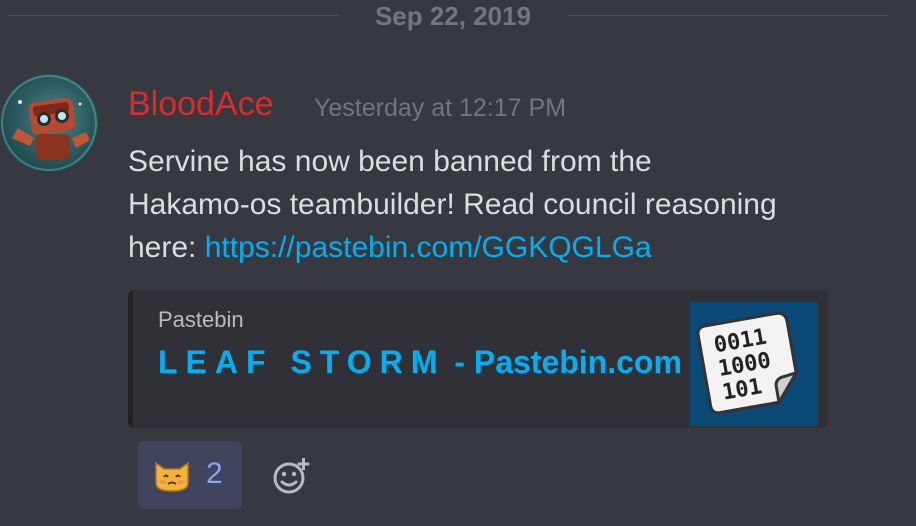 The image size is (916, 526). What do you see at coordinates (302, 362) in the screenshot?
I see `embed-title-spaced: LEAF STORM` at bounding box center [302, 362].